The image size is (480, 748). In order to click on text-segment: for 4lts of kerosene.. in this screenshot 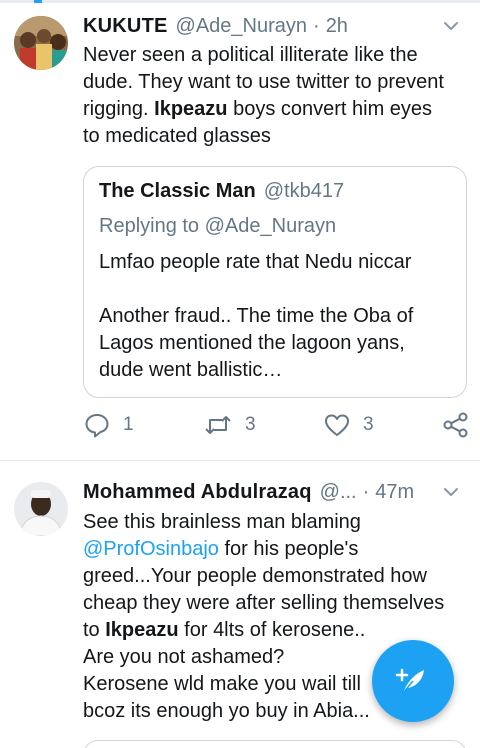, I will do `click(272, 630)`.